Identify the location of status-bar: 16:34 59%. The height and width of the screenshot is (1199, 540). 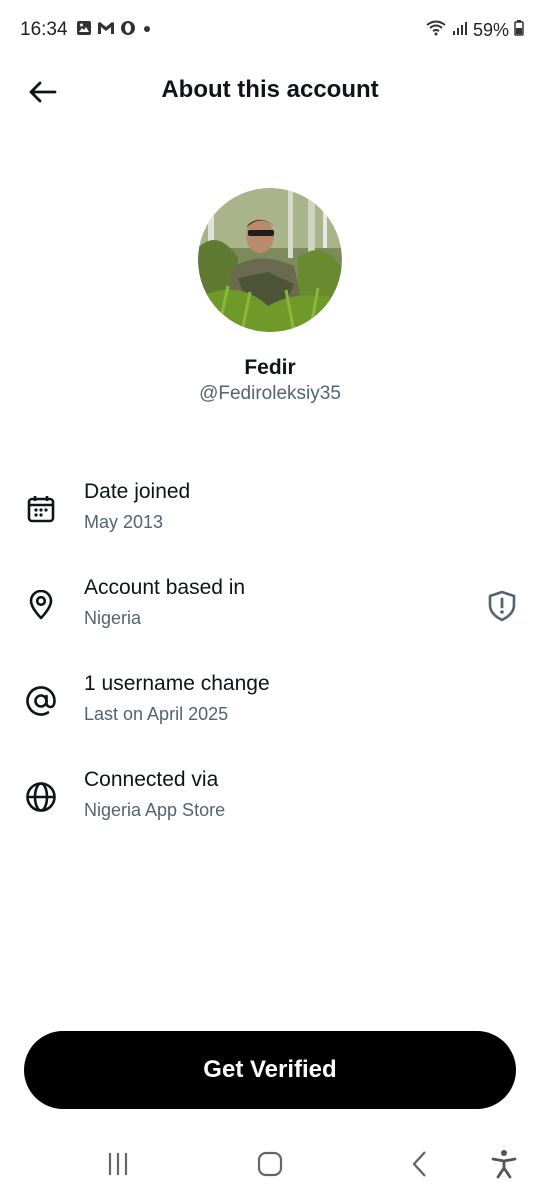
(270, 31).